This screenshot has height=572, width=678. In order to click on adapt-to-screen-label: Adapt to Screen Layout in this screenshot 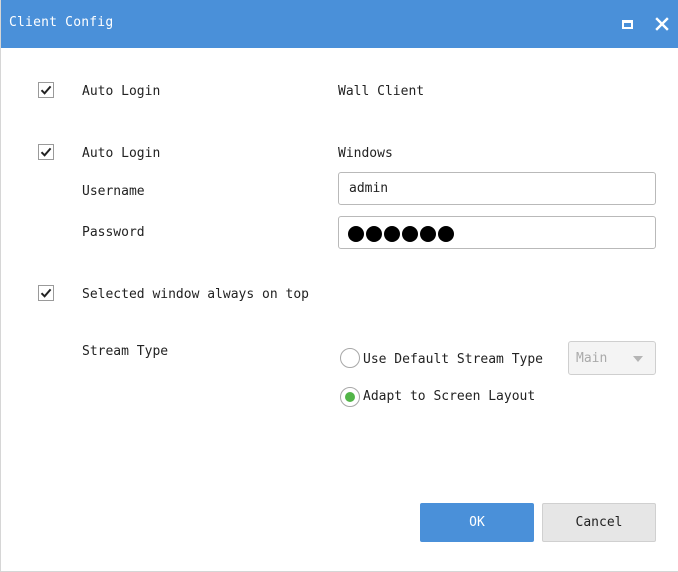, I will do `click(449, 396)`.